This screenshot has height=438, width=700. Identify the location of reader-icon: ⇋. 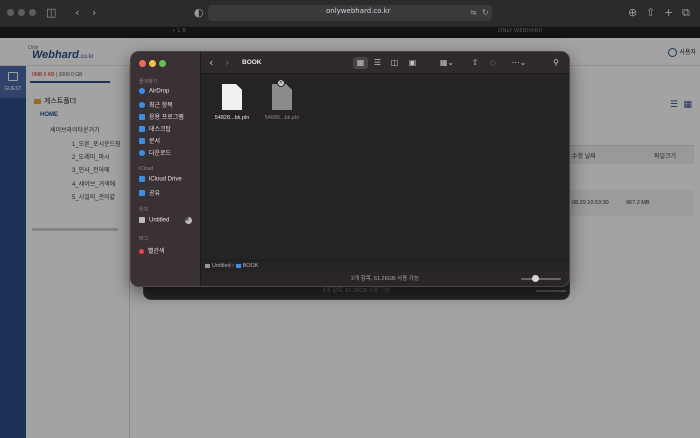
(473, 13).